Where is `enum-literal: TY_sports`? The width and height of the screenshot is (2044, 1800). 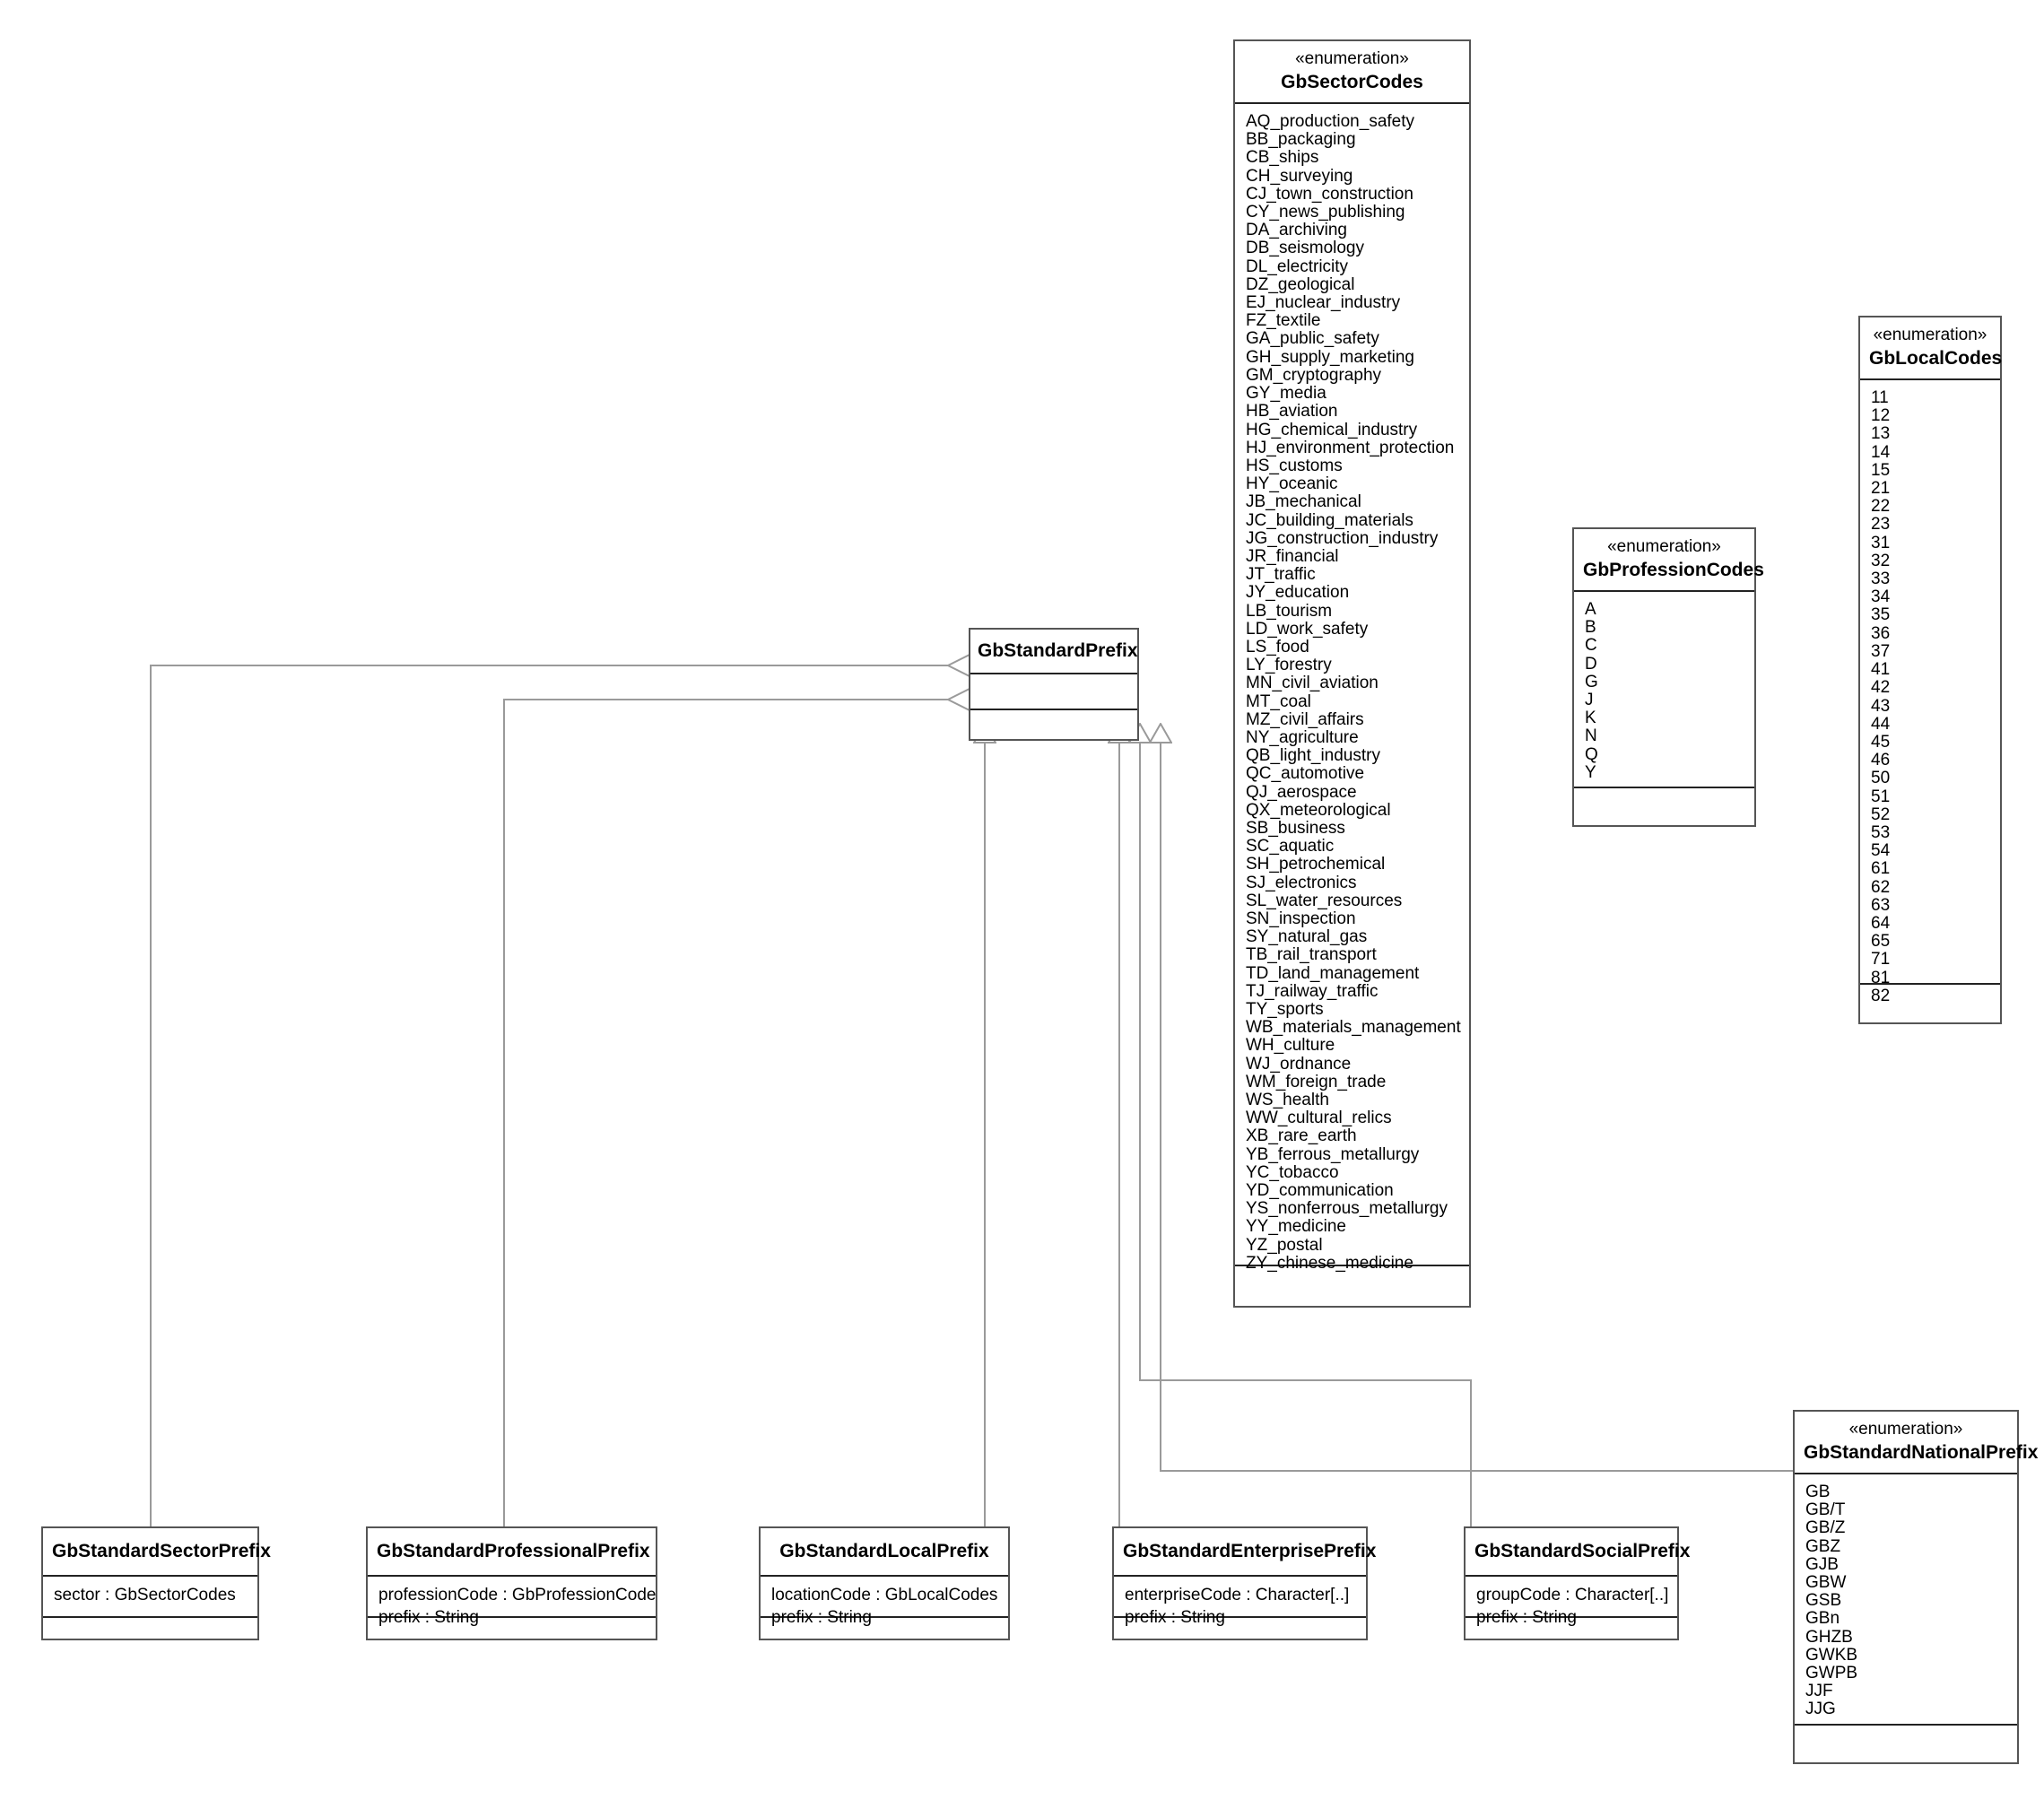 enum-literal: TY_sports is located at coordinates (1285, 1009).